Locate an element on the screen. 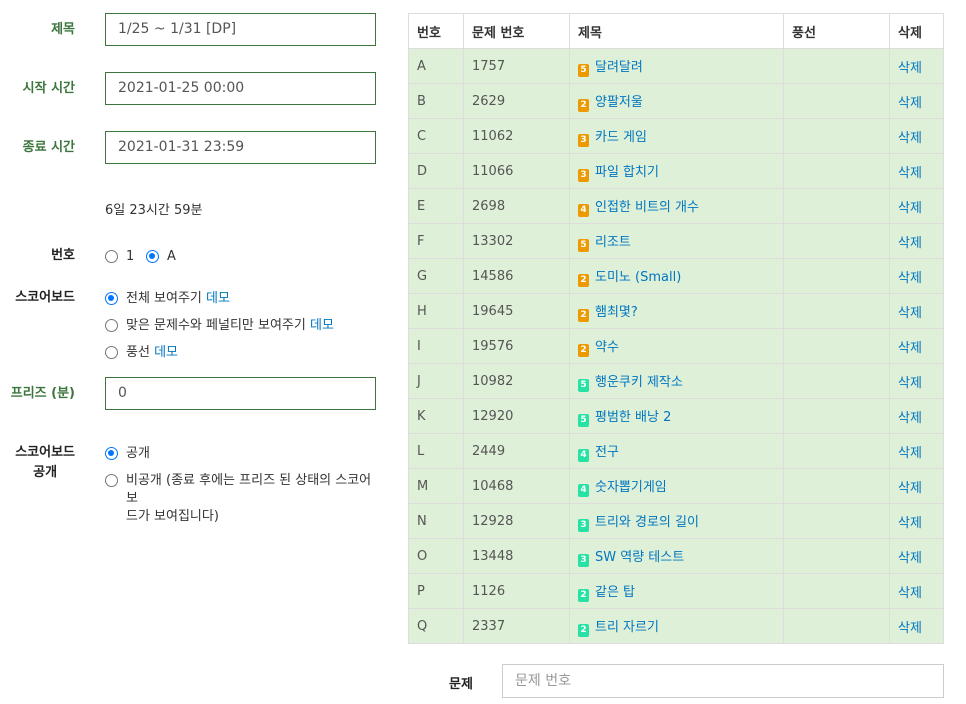 This screenshot has width=966, height=704. end-time-input: 2021-01-31 23:59 is located at coordinates (240, 147).